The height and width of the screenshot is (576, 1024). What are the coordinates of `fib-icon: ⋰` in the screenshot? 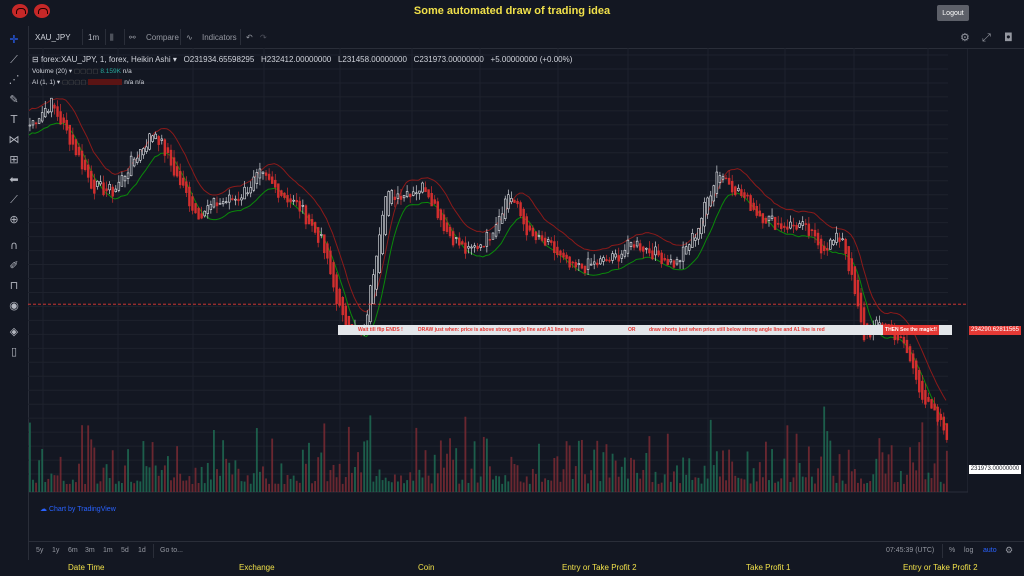 It's located at (14, 80).